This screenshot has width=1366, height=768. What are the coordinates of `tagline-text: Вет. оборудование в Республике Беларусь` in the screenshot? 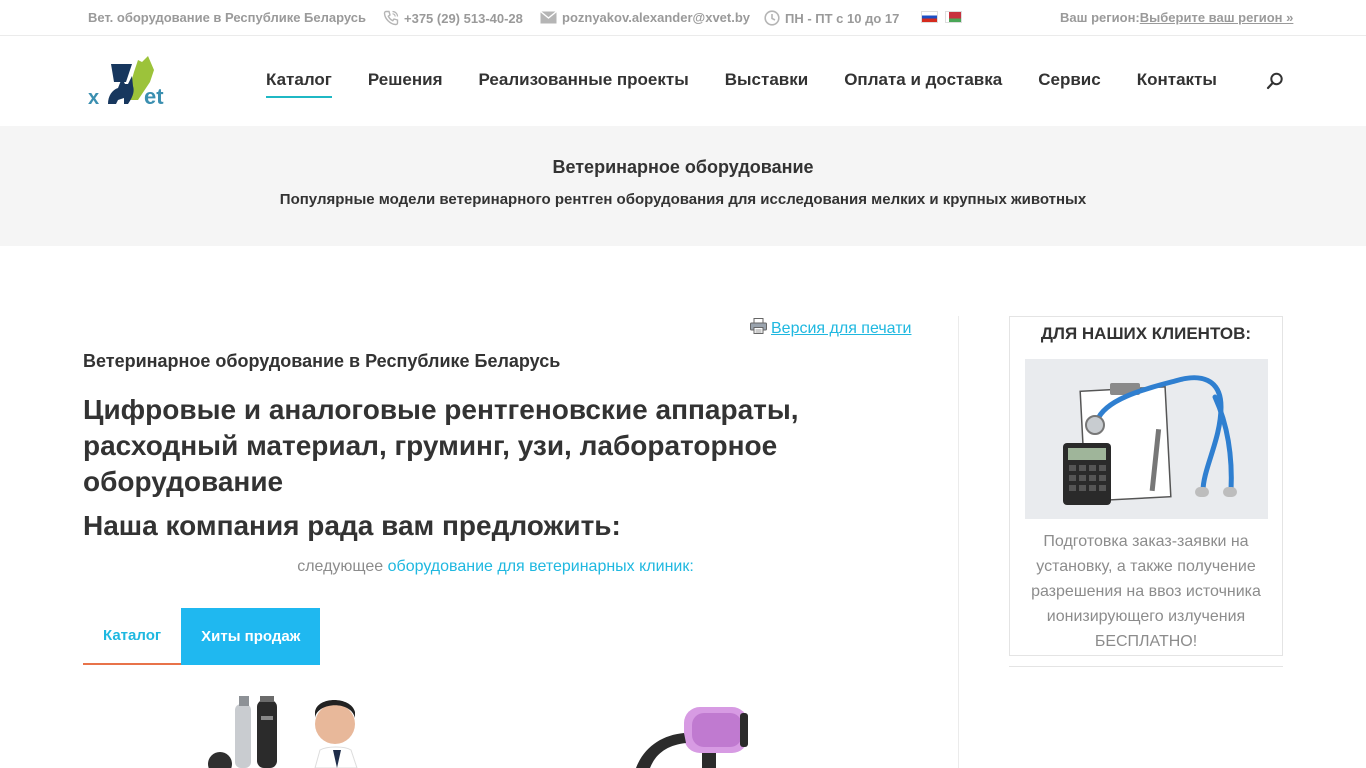 It's located at (227, 17).